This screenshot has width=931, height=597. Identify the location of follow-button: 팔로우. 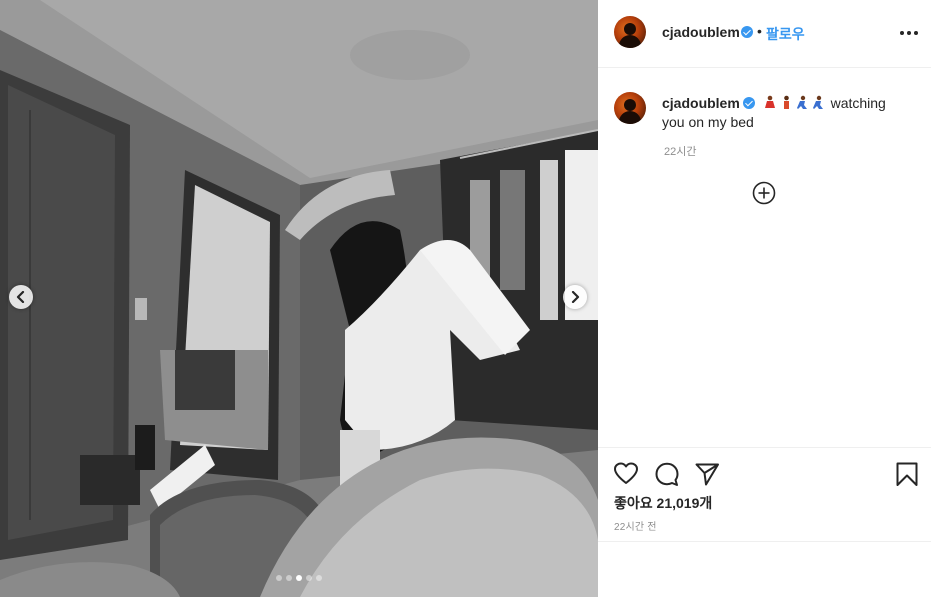
(785, 34).